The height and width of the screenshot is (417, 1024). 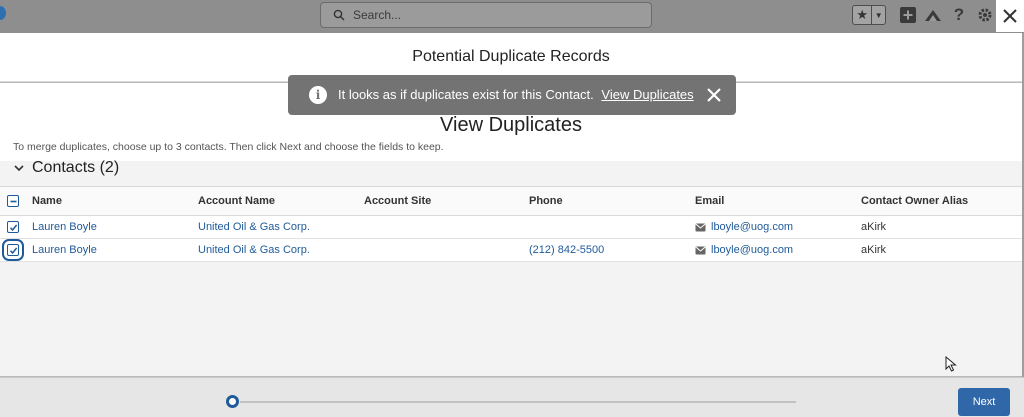 What do you see at coordinates (984, 402) in the screenshot?
I see `next-button: Next` at bounding box center [984, 402].